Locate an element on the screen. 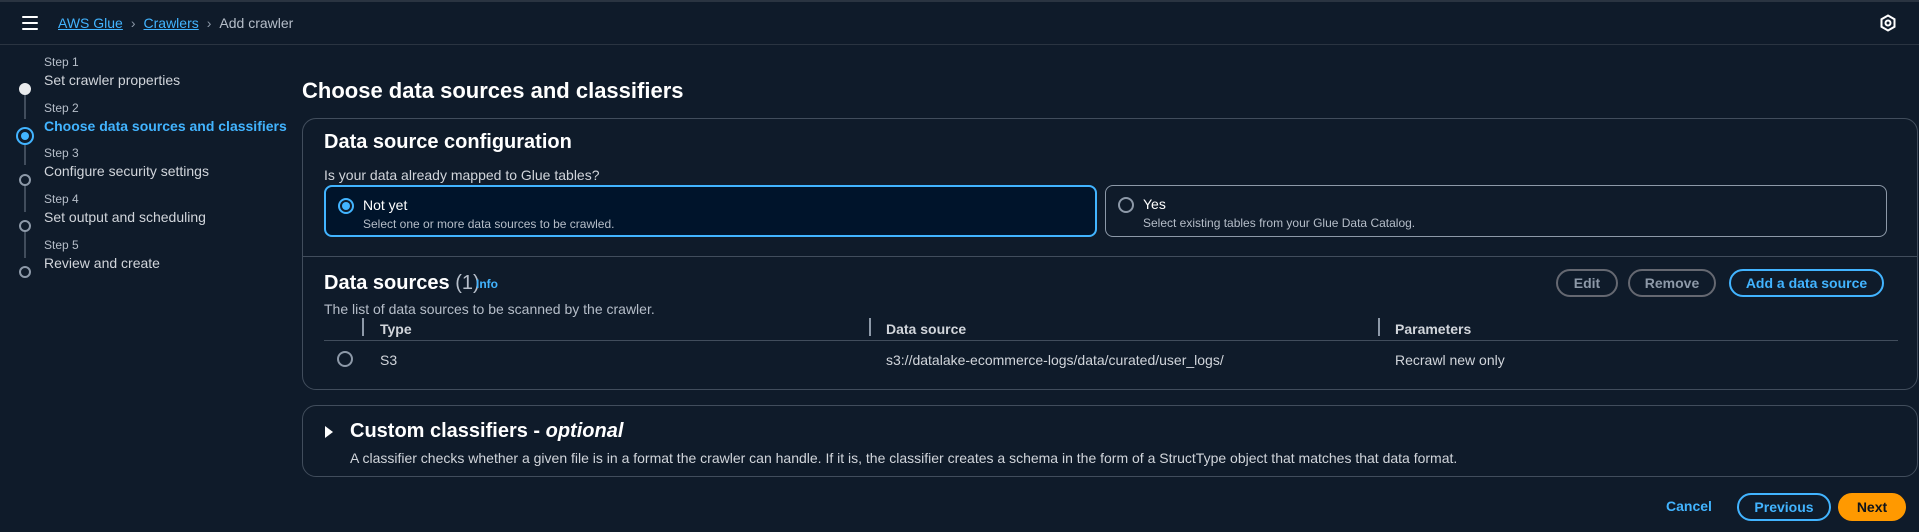  expand-caret-icon is located at coordinates (329, 432).